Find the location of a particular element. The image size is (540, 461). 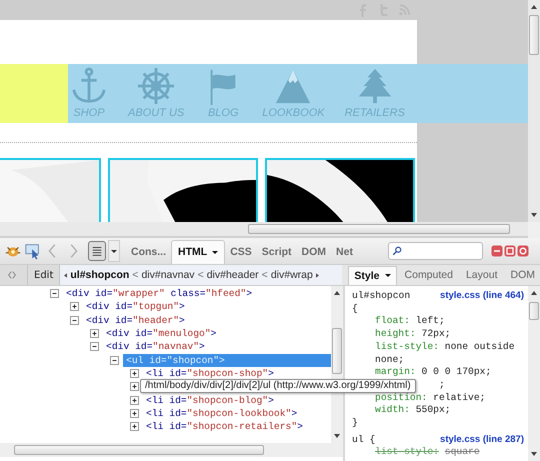

html-node: <li id="shopcon-shop"> is located at coordinates (210, 373).